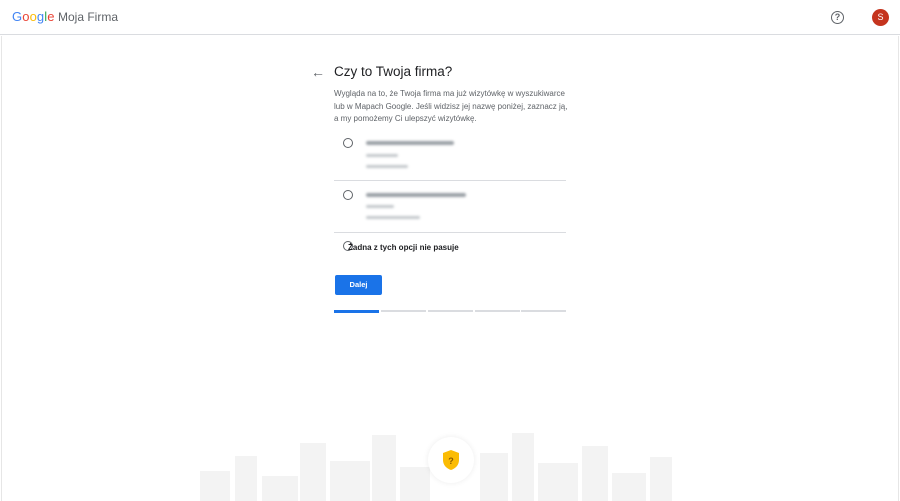 This screenshot has height=501, width=900. Describe the element at coordinates (88, 17) in the screenshot. I see `product-name: Moja Firma` at that location.